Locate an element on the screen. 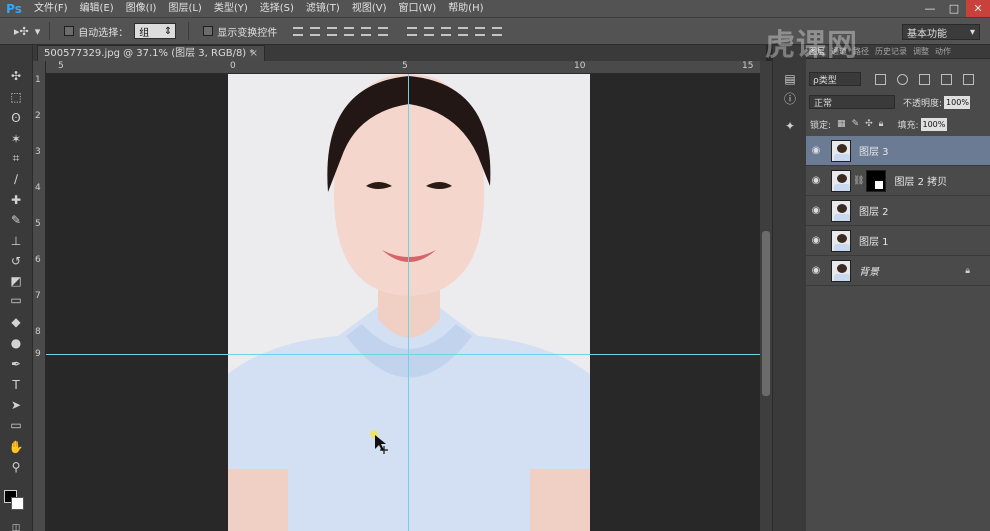 The height and width of the screenshot is (531, 990). scrollbar-thumb is located at coordinates (766, 313).